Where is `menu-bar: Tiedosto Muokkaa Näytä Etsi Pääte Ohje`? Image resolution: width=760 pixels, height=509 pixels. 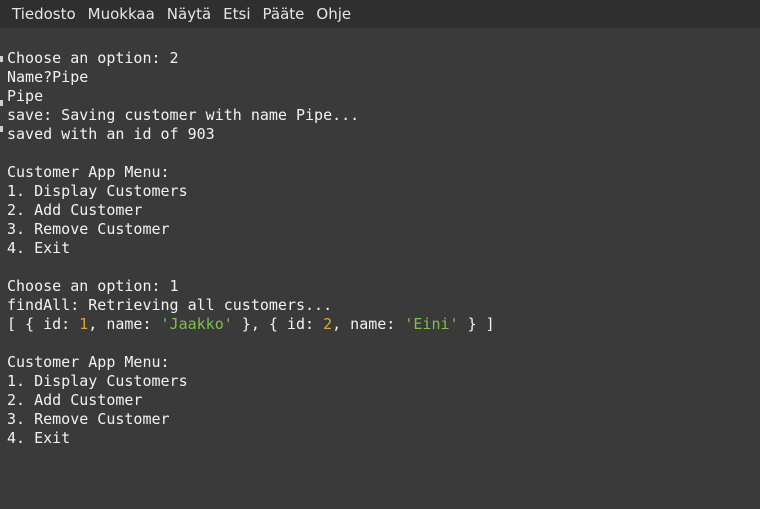
menu-bar: Tiedosto Muokkaa Näytä Etsi Pääte Ohje is located at coordinates (380, 14).